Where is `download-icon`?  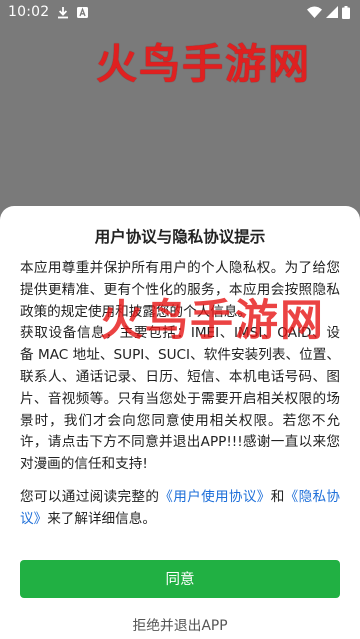
download-icon is located at coordinates (63, 12).